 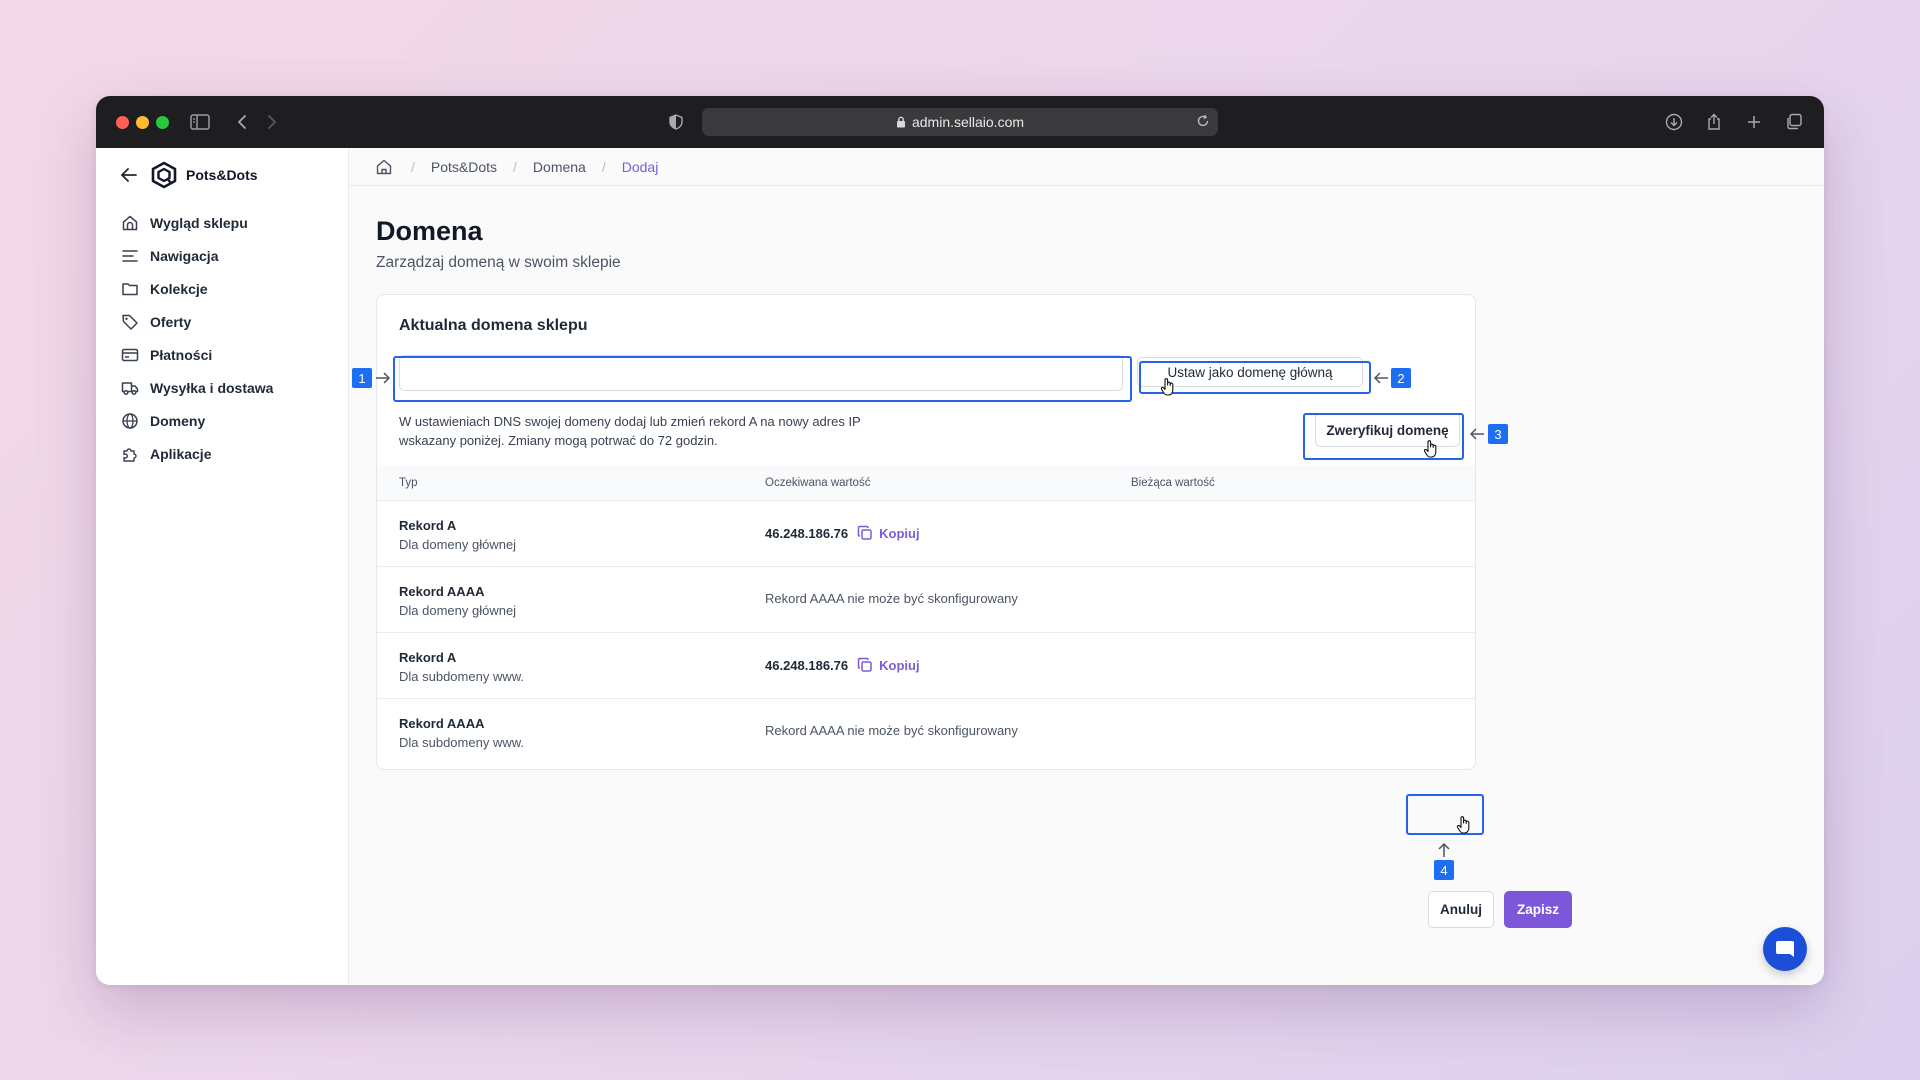 What do you see at coordinates (461, 742) in the screenshot?
I see `record-scope: Dla subdomeny www.` at bounding box center [461, 742].